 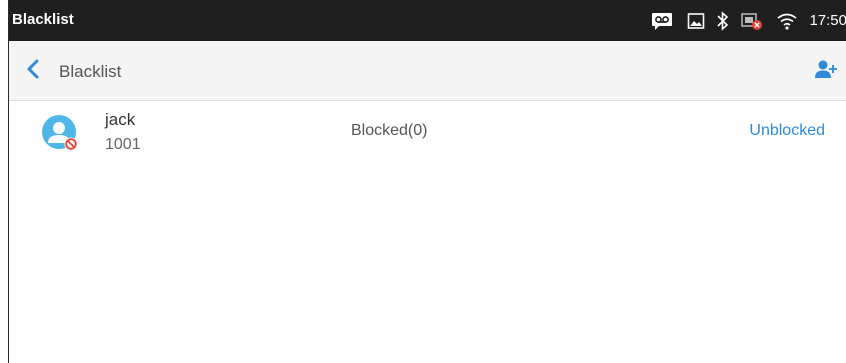 What do you see at coordinates (787, 20) in the screenshot?
I see `wifi-icon` at bounding box center [787, 20].